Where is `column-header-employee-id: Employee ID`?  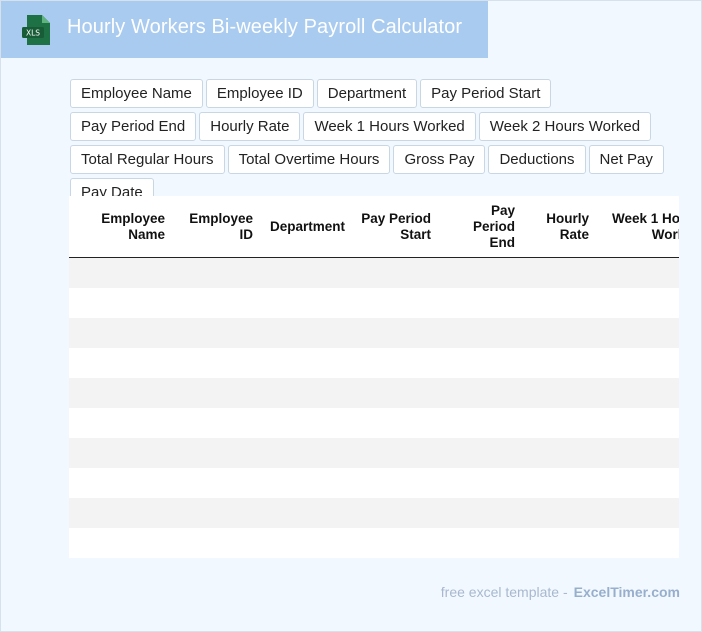
column-header-employee-id: Employee ID is located at coordinates (215, 227).